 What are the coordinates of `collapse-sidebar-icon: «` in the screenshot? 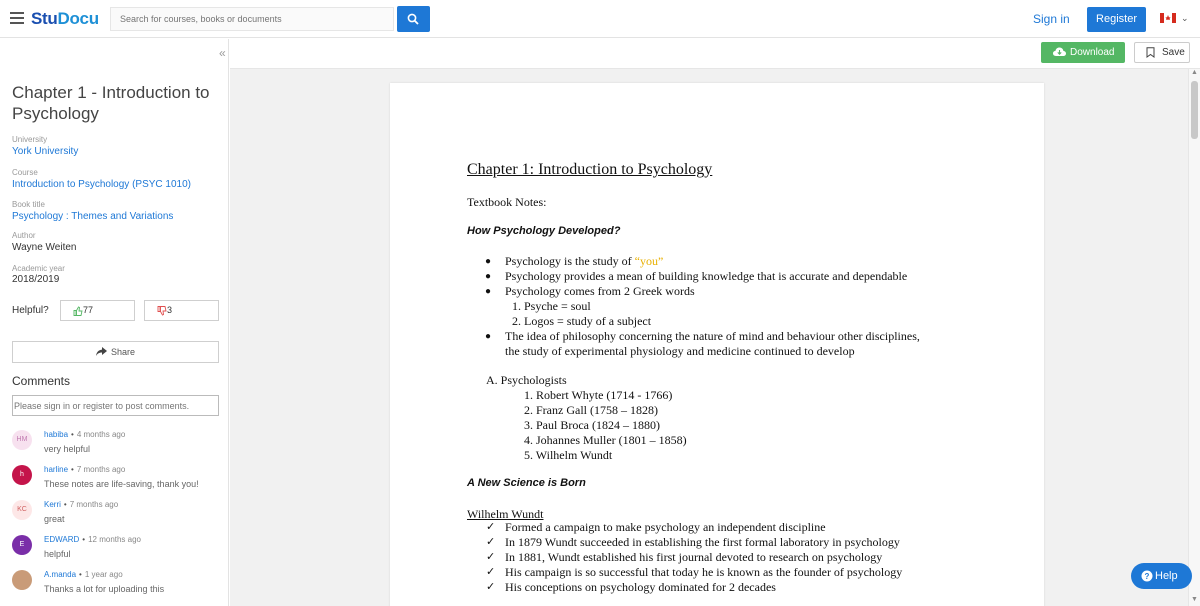 It's located at (222, 53).